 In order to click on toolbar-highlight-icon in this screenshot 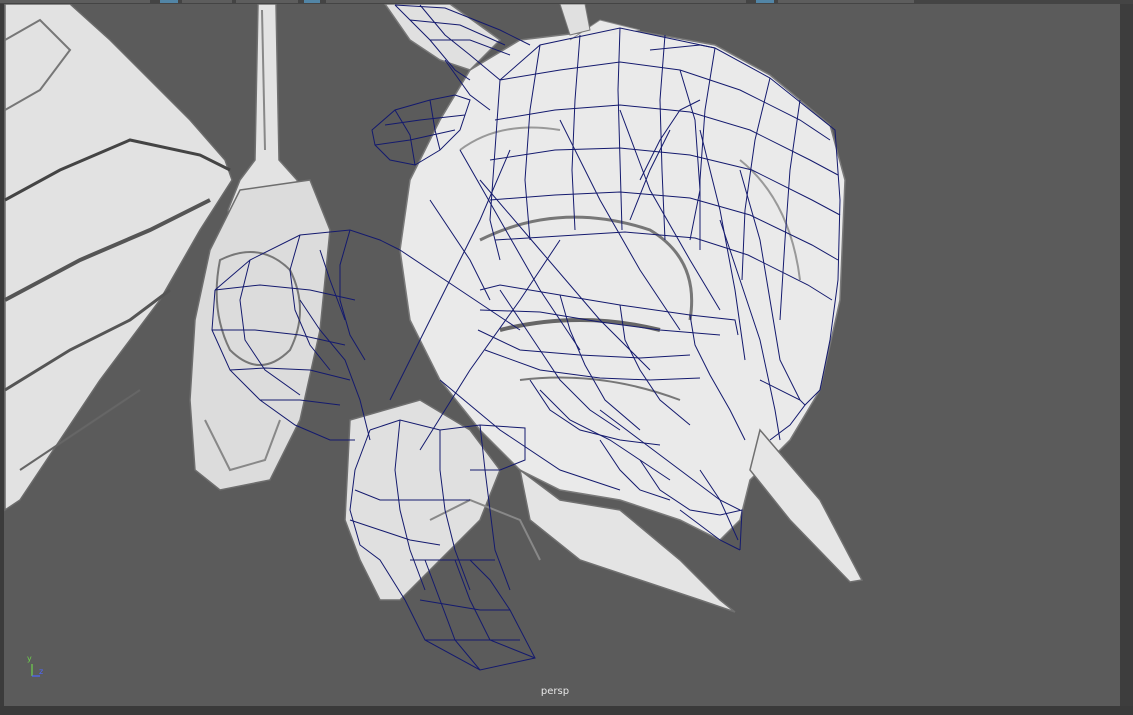, I will do `click(169, 1)`.